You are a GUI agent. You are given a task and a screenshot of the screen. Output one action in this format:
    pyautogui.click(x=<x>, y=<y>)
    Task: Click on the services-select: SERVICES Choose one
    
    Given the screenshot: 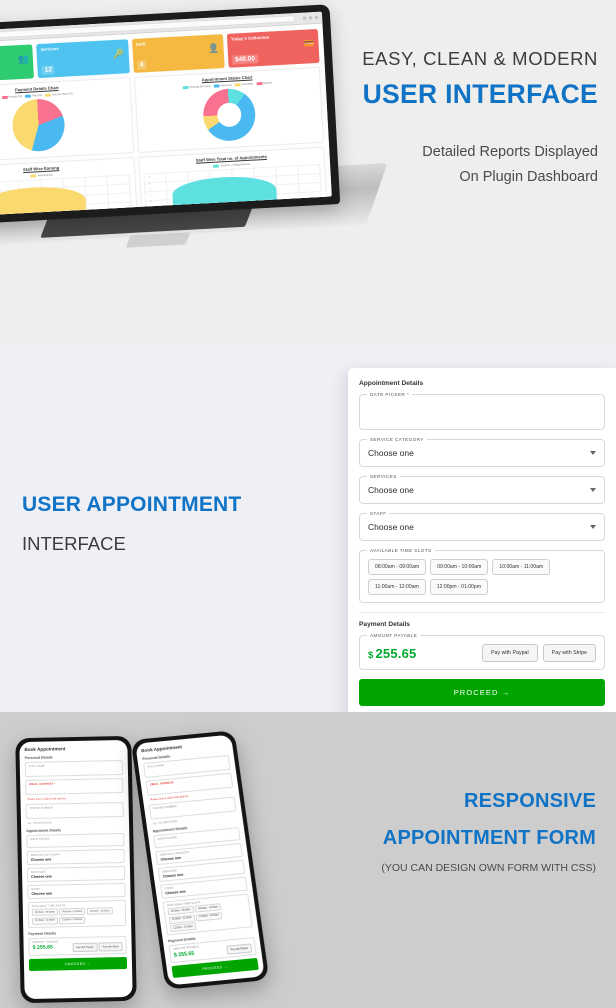 What is the action you would take?
    pyautogui.click(x=482, y=489)
    